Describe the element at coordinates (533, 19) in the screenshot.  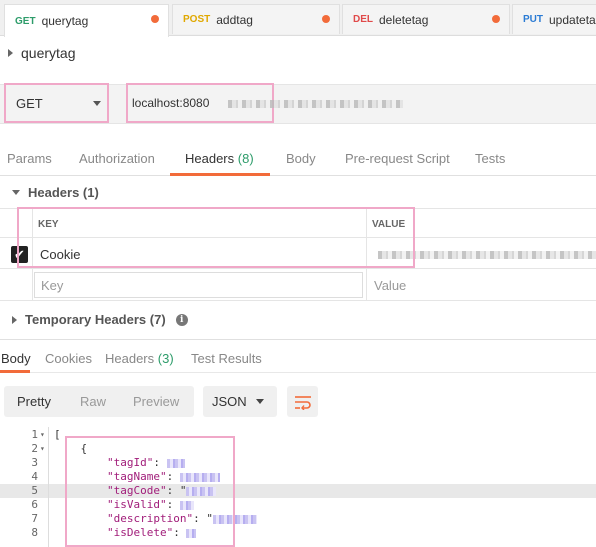
I see `tab-method: PUT` at that location.